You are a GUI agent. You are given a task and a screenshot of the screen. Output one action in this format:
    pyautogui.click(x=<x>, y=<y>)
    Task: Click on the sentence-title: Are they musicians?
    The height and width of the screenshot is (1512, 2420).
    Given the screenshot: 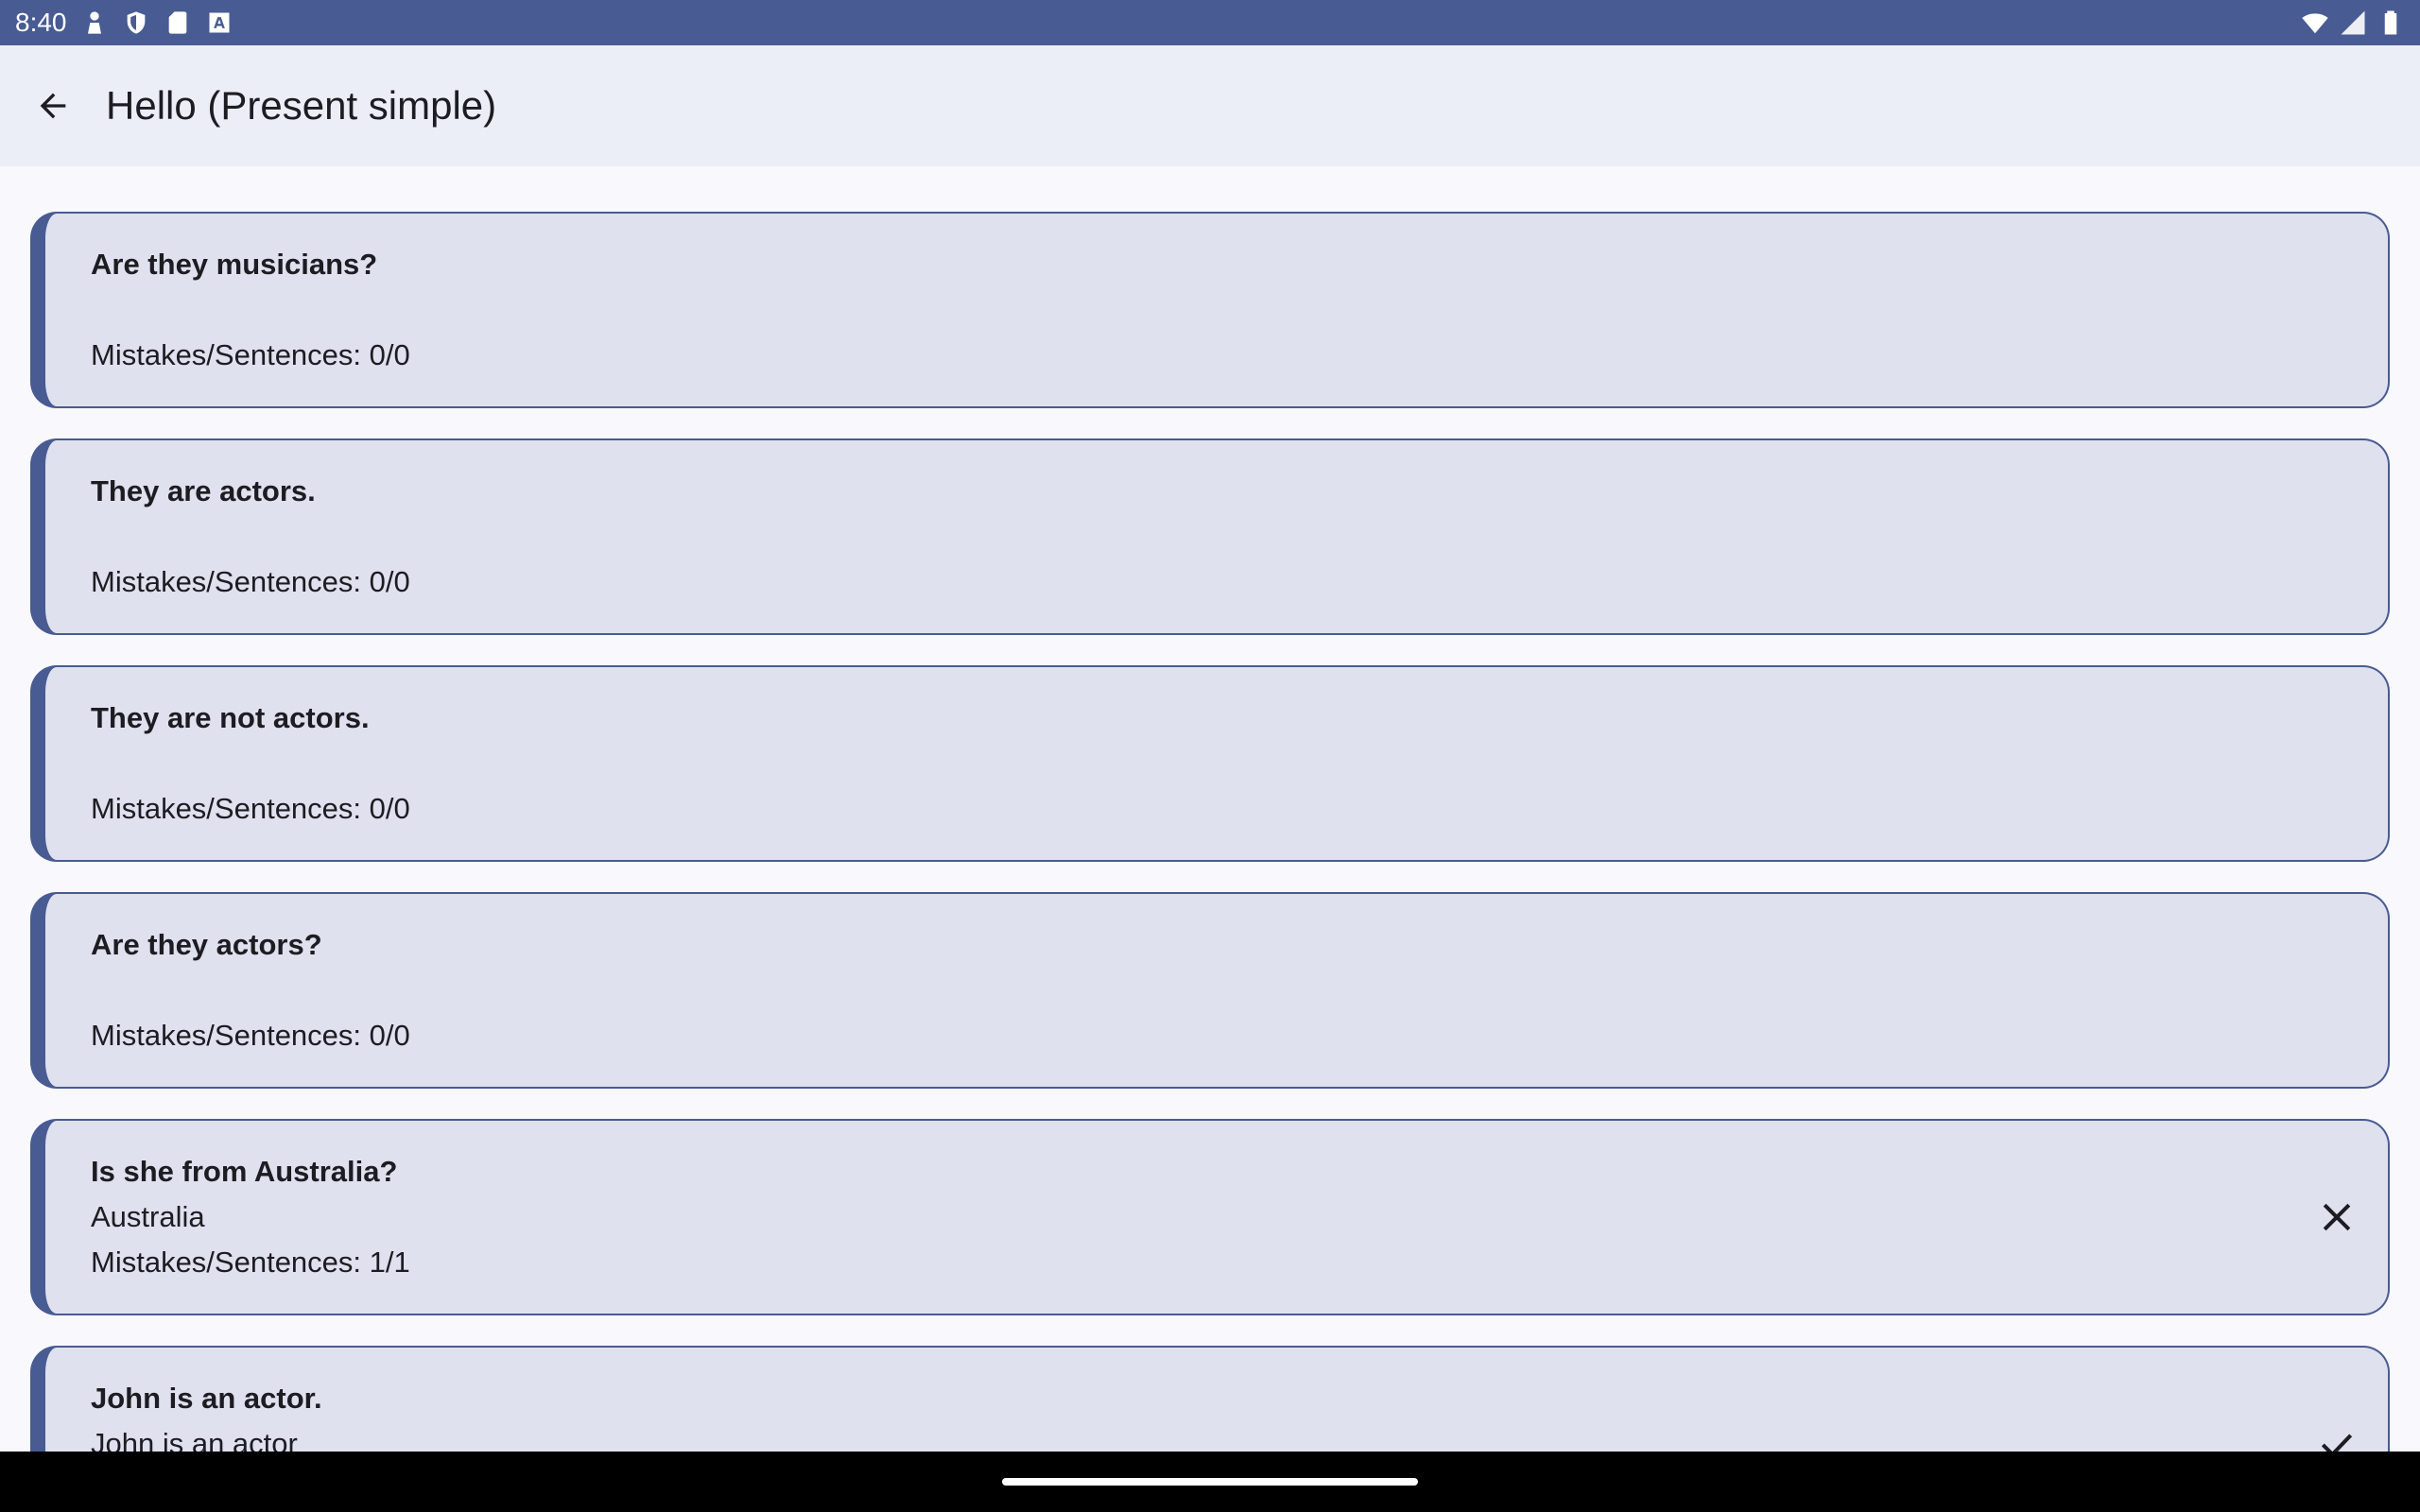 What is the action you would take?
    pyautogui.click(x=234, y=264)
    